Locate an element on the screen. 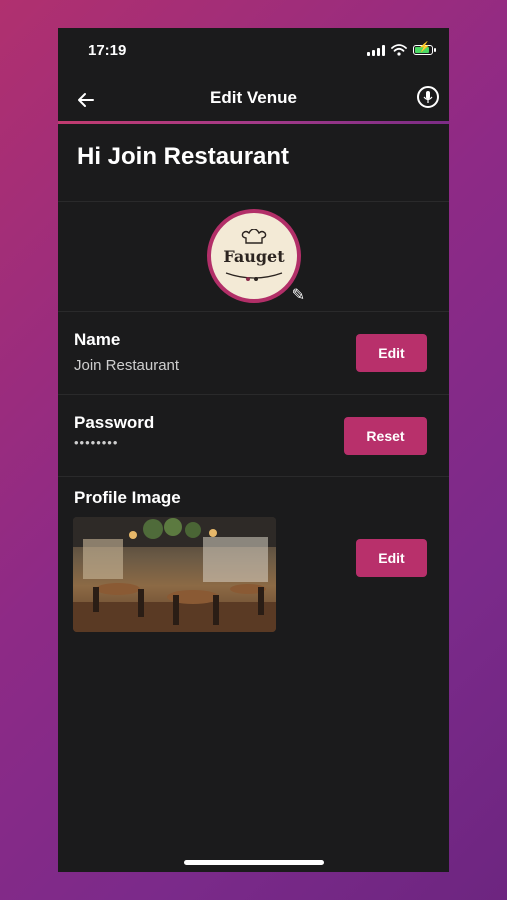 The width and height of the screenshot is (507, 900). status-icons: ⚡ is located at coordinates (401, 49).